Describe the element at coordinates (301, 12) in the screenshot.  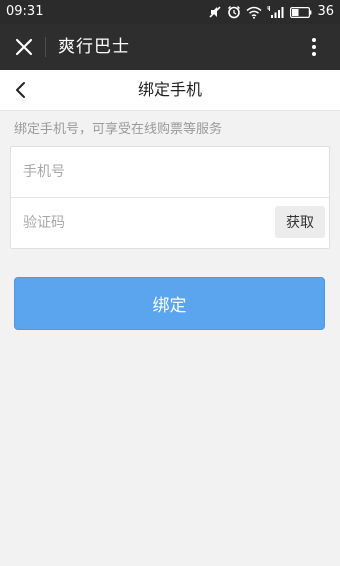
I see `battery-icon` at that location.